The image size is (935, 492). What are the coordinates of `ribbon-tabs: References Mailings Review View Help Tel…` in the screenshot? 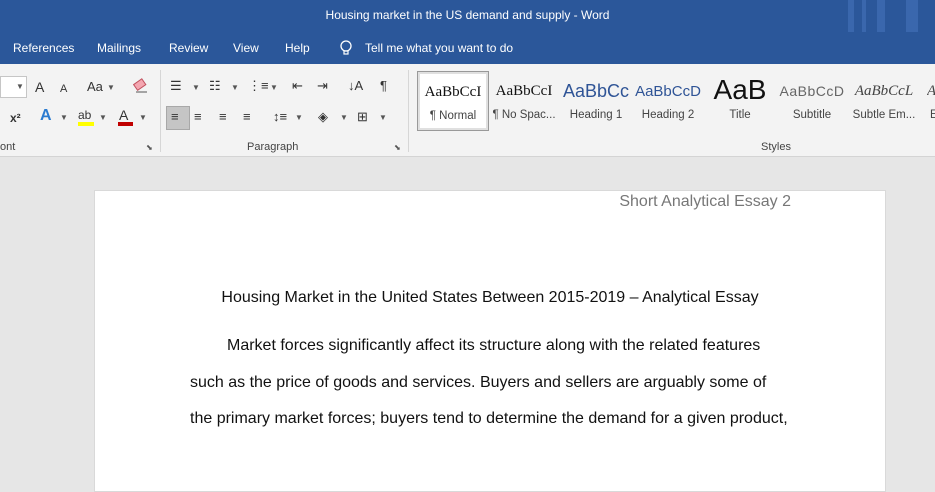 It's located at (467, 48).